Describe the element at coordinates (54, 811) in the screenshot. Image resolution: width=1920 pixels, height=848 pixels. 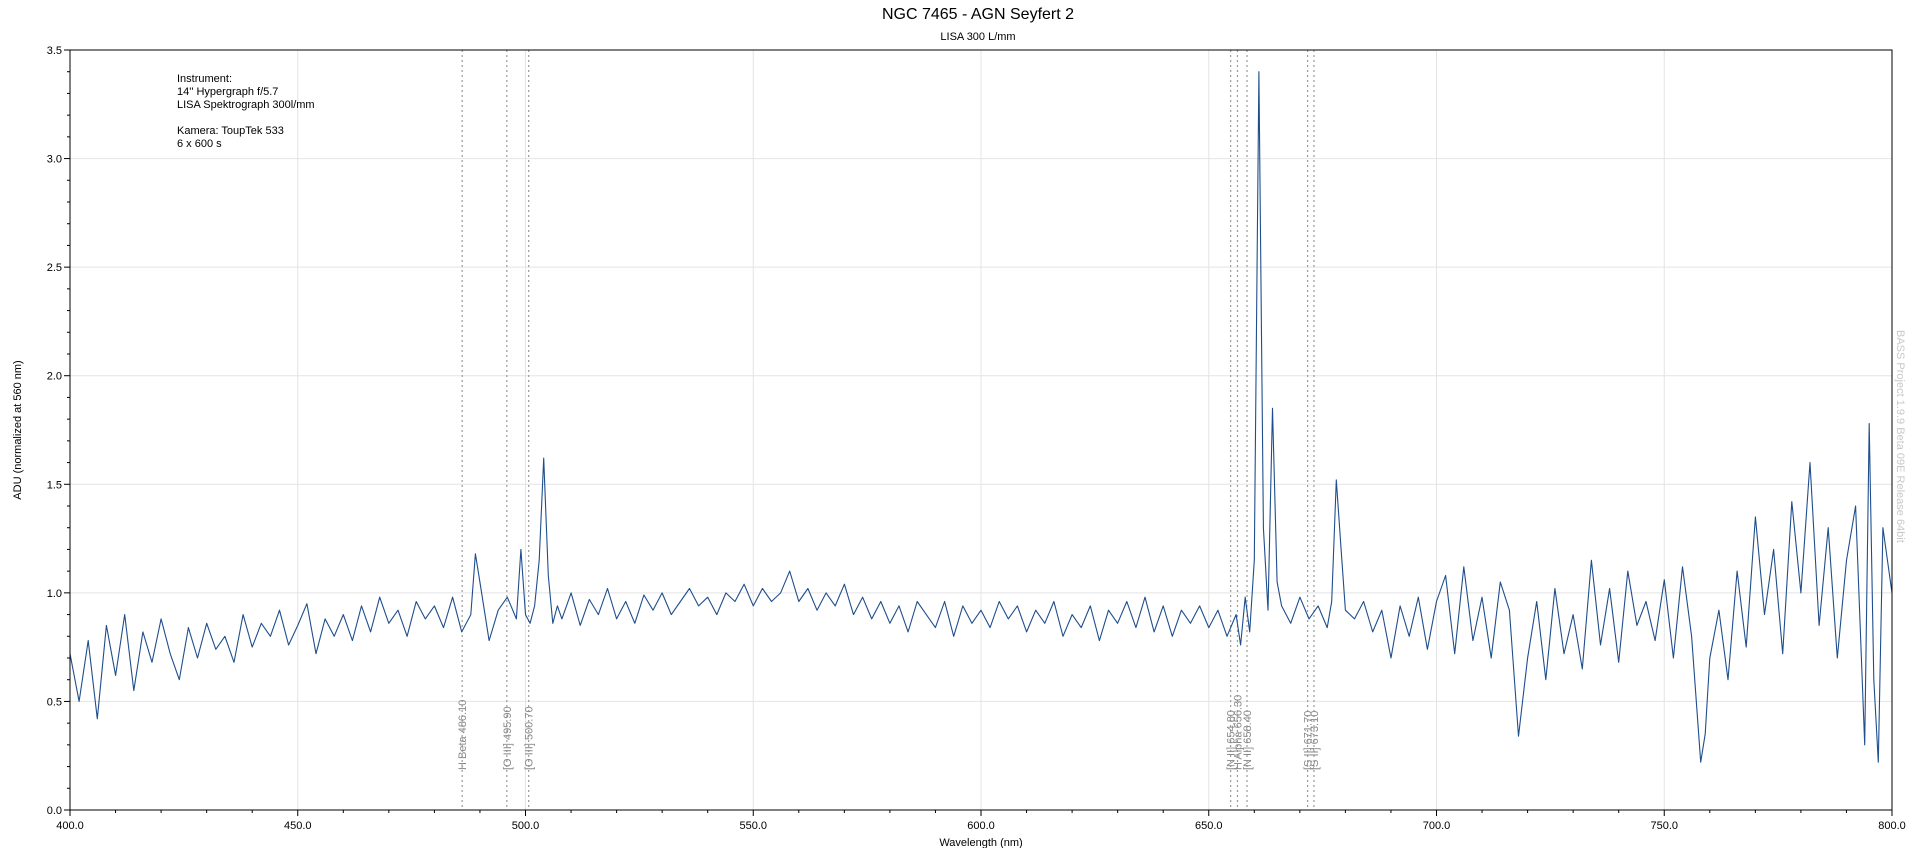
I see `y-tick-label-0: 0.0` at that location.